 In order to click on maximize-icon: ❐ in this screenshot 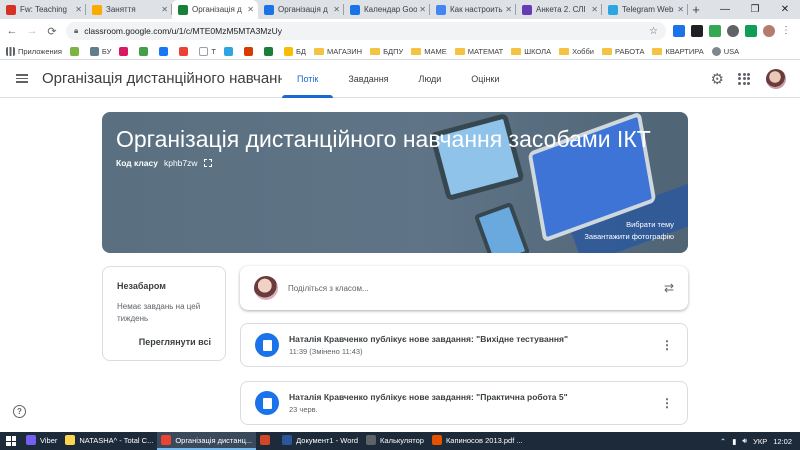, I will do `click(755, 9)`.